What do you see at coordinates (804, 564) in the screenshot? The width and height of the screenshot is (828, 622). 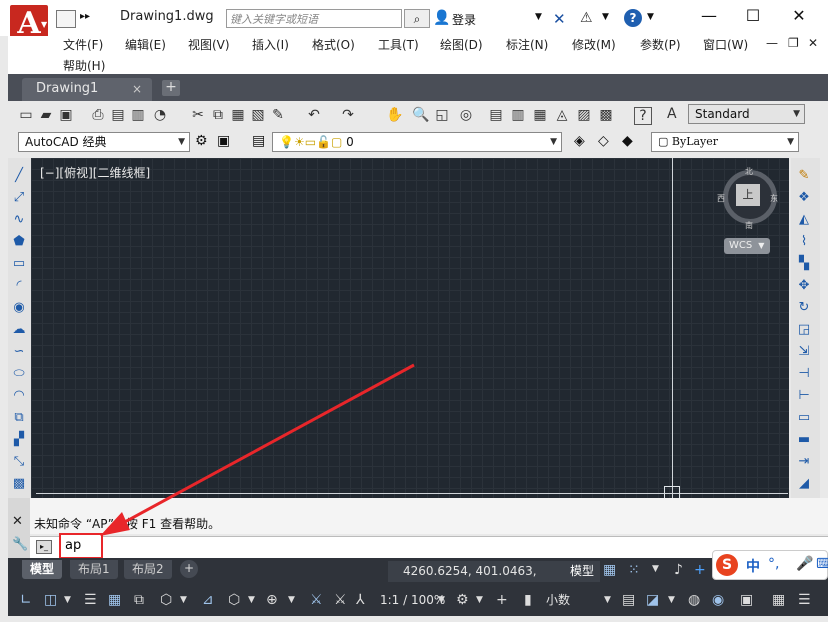 I see `ime-voice-mic-icon: 🎤` at bounding box center [804, 564].